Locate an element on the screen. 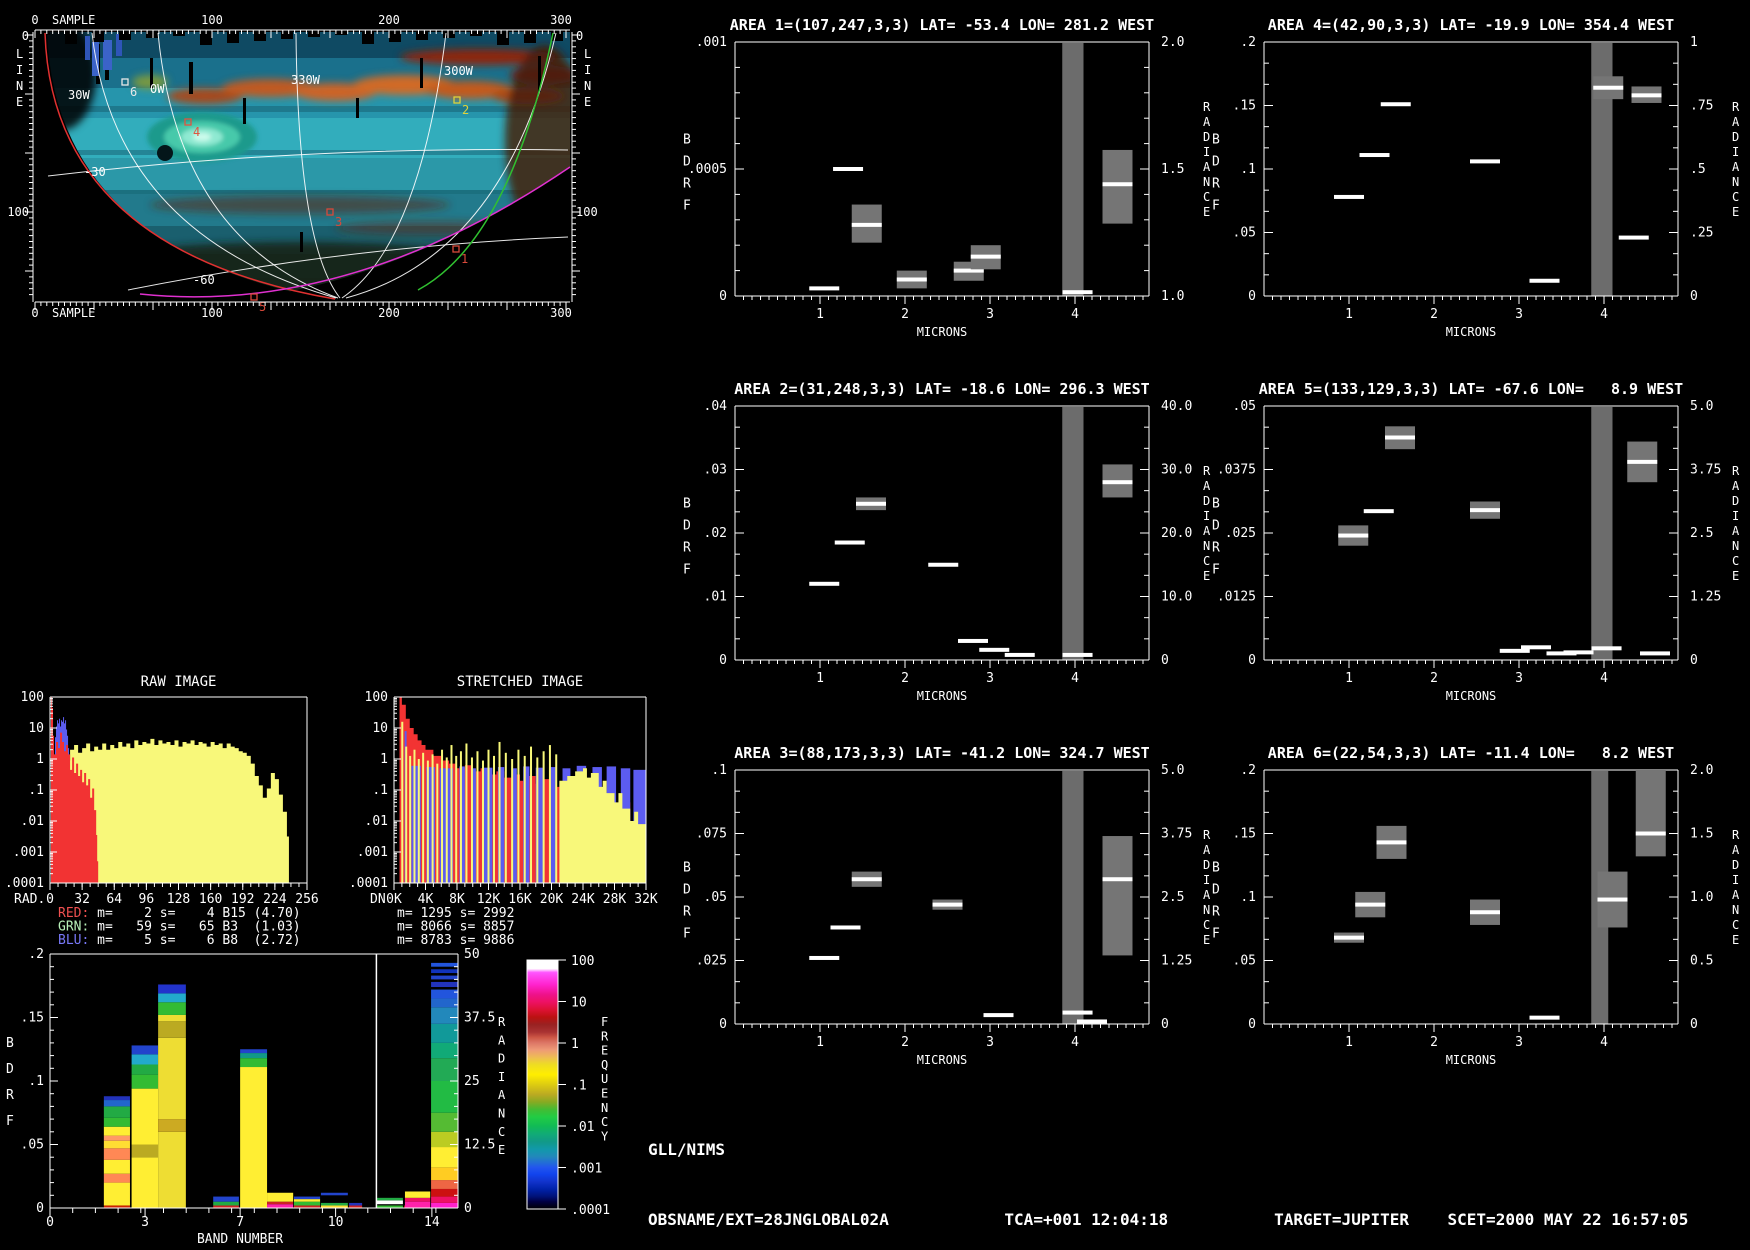 This screenshot has width=1750, height=1250. y-axis-title-letter: F is located at coordinates (1216, 206).